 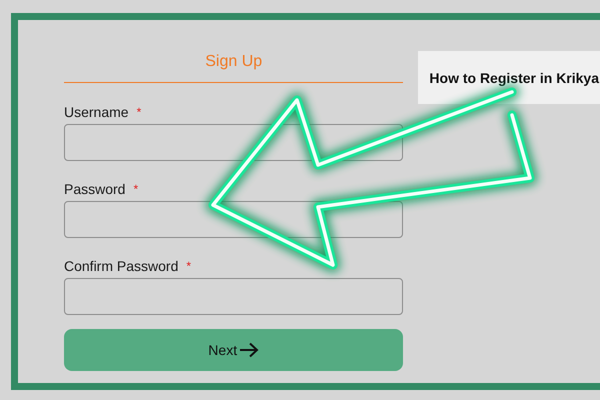 I want to click on card-heading: How to Register in Krikya, so click(x=514, y=78).